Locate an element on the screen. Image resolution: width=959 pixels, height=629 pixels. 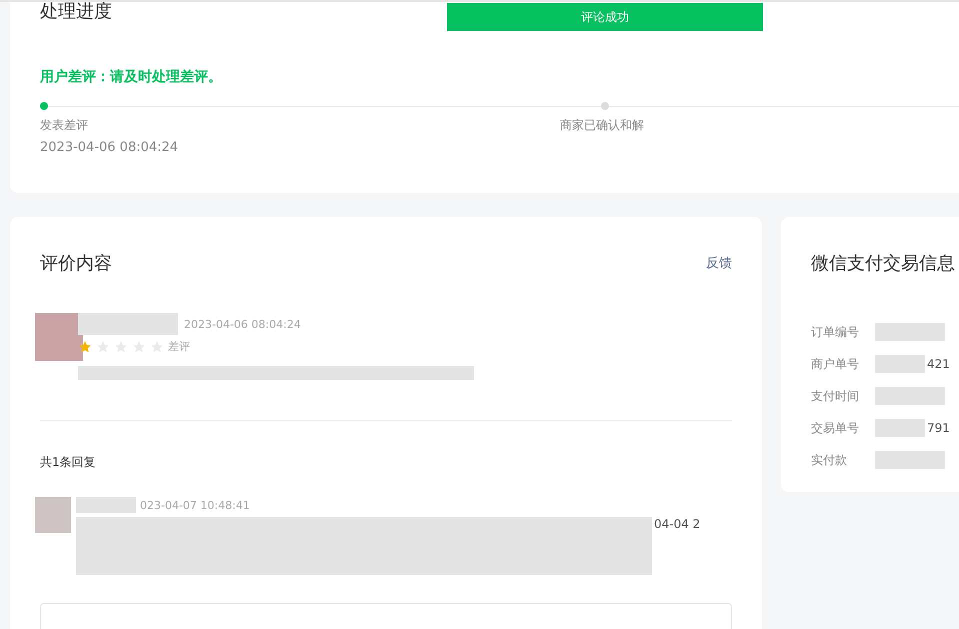
field-value-fragment: 791 is located at coordinates (938, 428).